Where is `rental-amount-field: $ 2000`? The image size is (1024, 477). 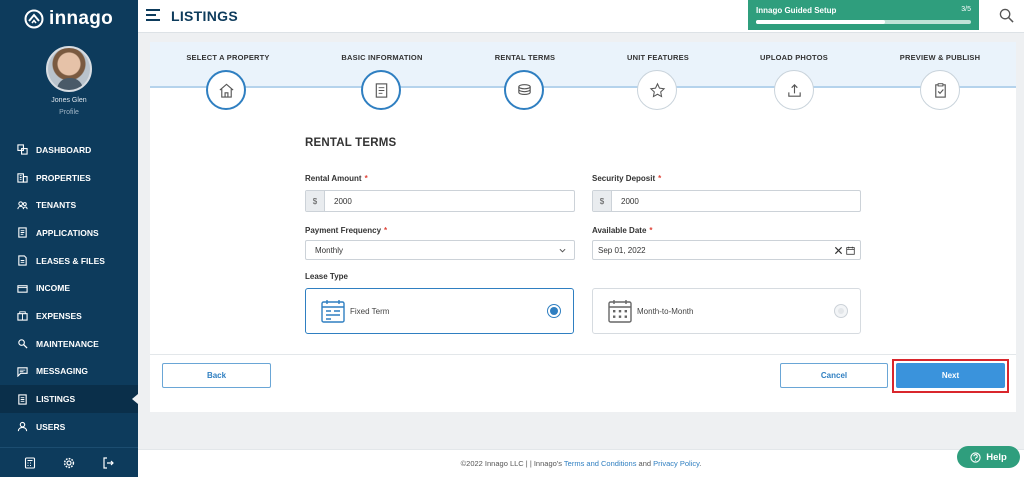 rental-amount-field: $ 2000 is located at coordinates (440, 201).